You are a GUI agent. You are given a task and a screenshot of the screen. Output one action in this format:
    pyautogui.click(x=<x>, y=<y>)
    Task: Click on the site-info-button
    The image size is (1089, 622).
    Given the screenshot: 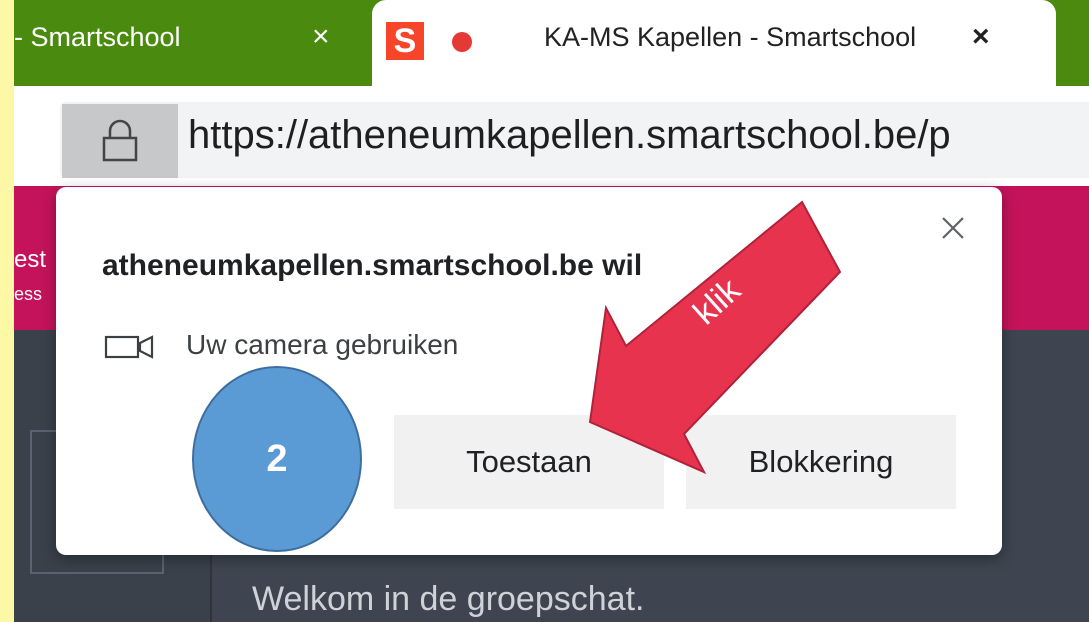 What is the action you would take?
    pyautogui.click(x=120, y=141)
    